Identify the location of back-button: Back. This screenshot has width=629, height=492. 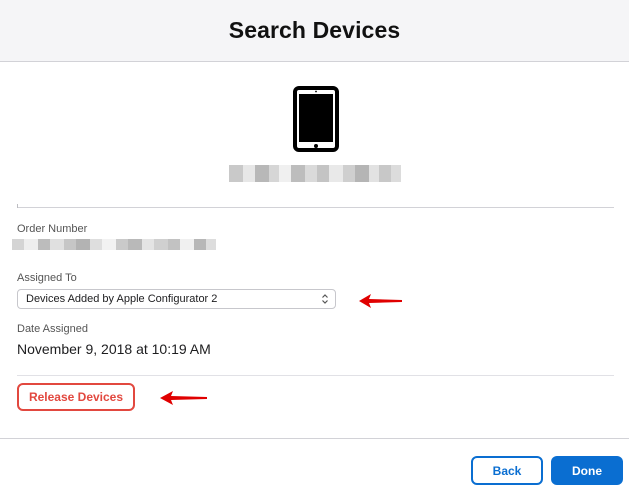
(507, 470).